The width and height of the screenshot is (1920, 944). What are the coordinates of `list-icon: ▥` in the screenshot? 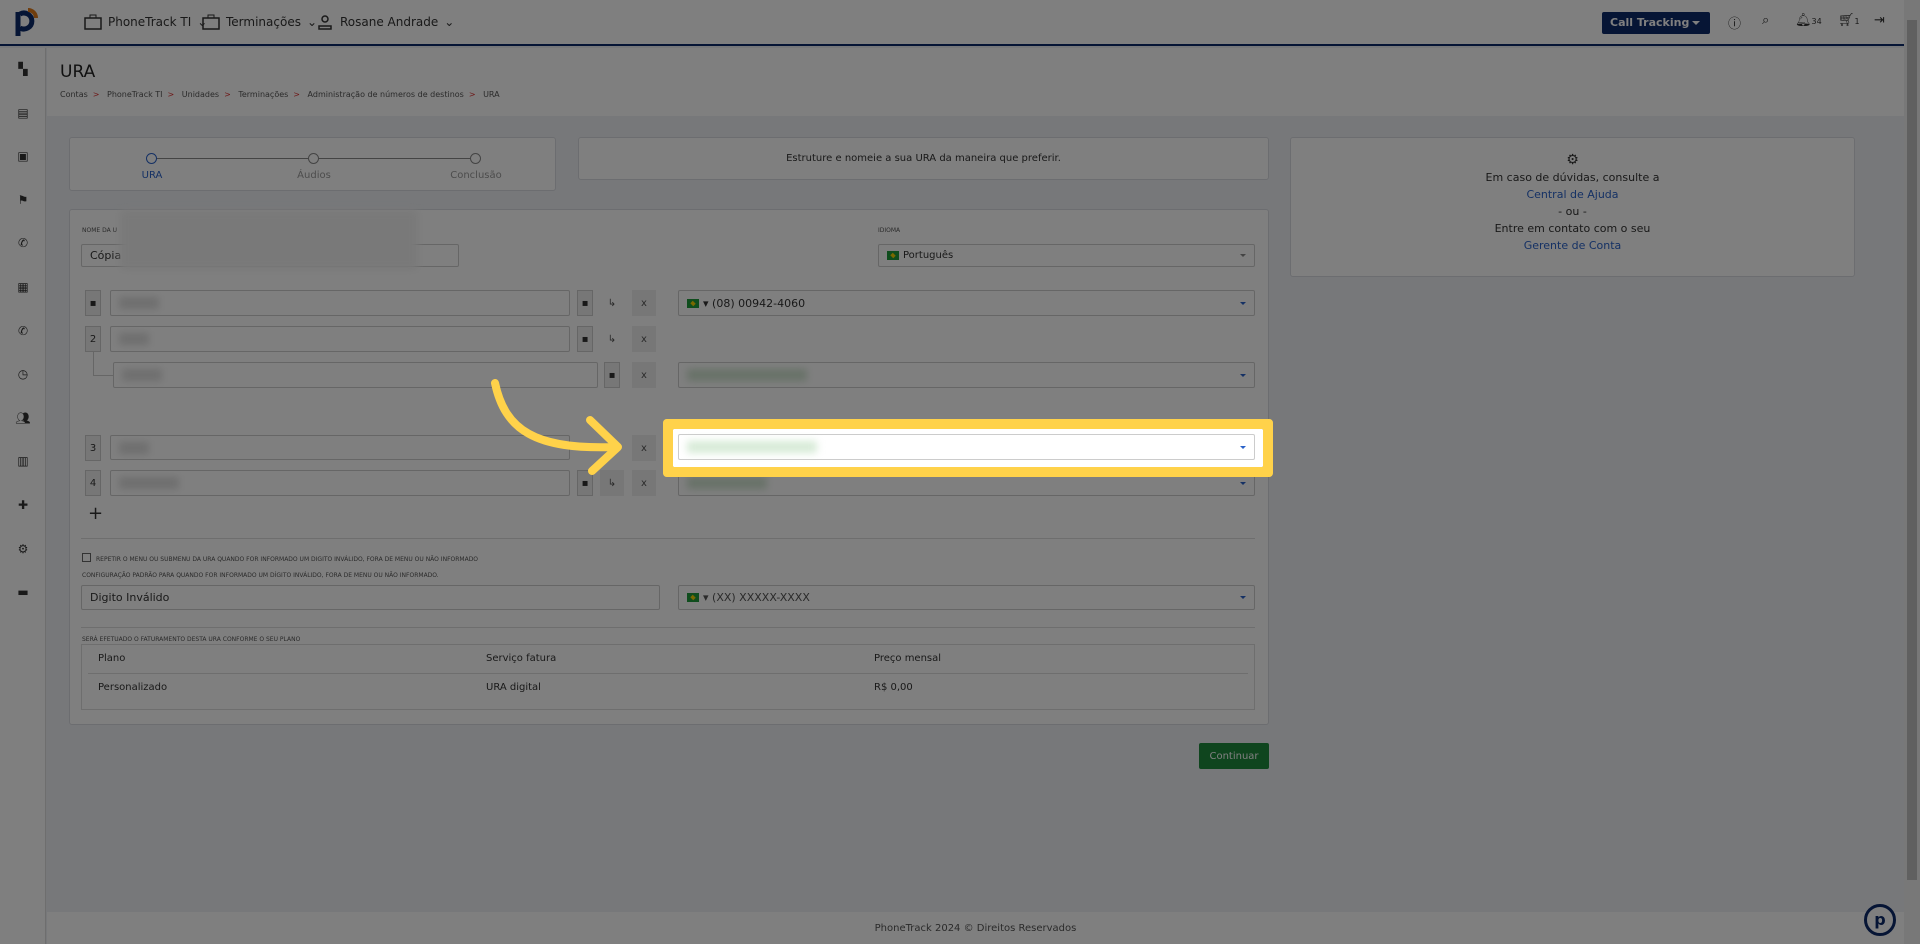 It's located at (23, 461).